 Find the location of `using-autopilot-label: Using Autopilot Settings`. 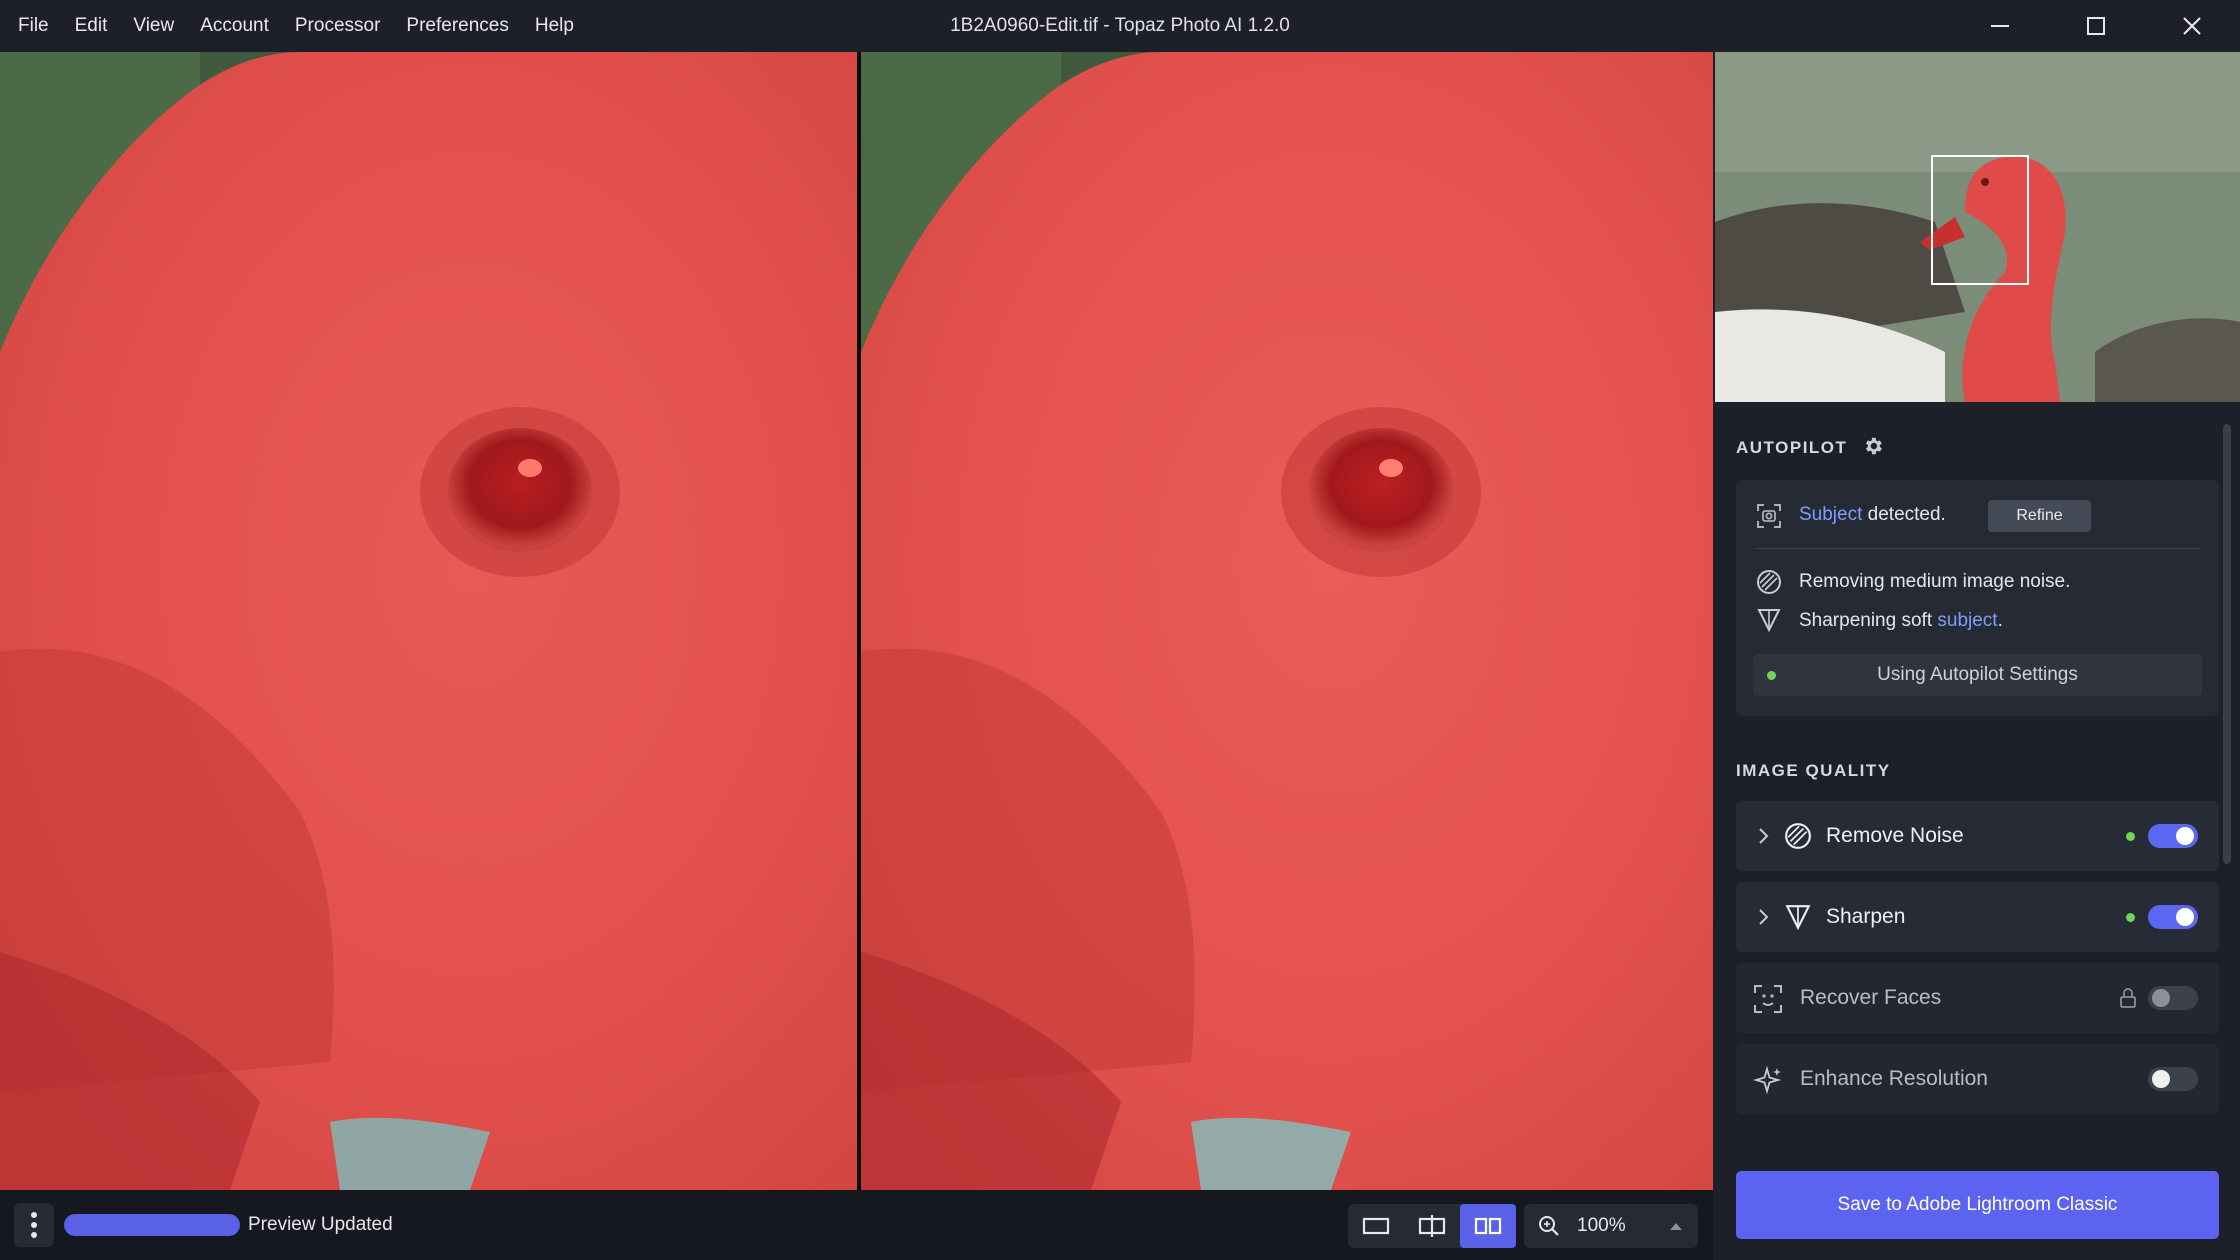

using-autopilot-label: Using Autopilot Settings is located at coordinates (1977, 674).